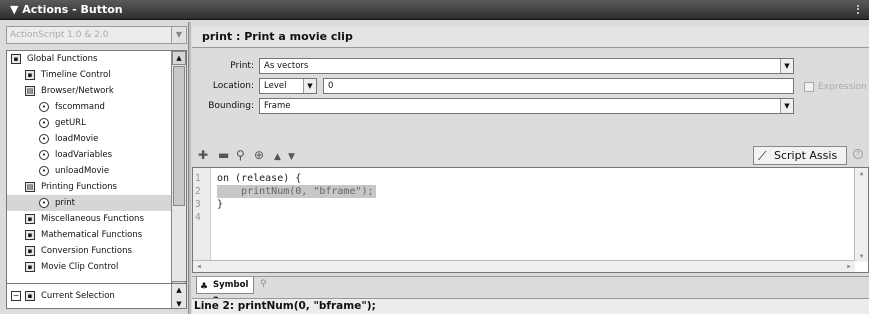 This screenshot has width=869, height=314. I want to click on print-label: Print:, so click(242, 66).